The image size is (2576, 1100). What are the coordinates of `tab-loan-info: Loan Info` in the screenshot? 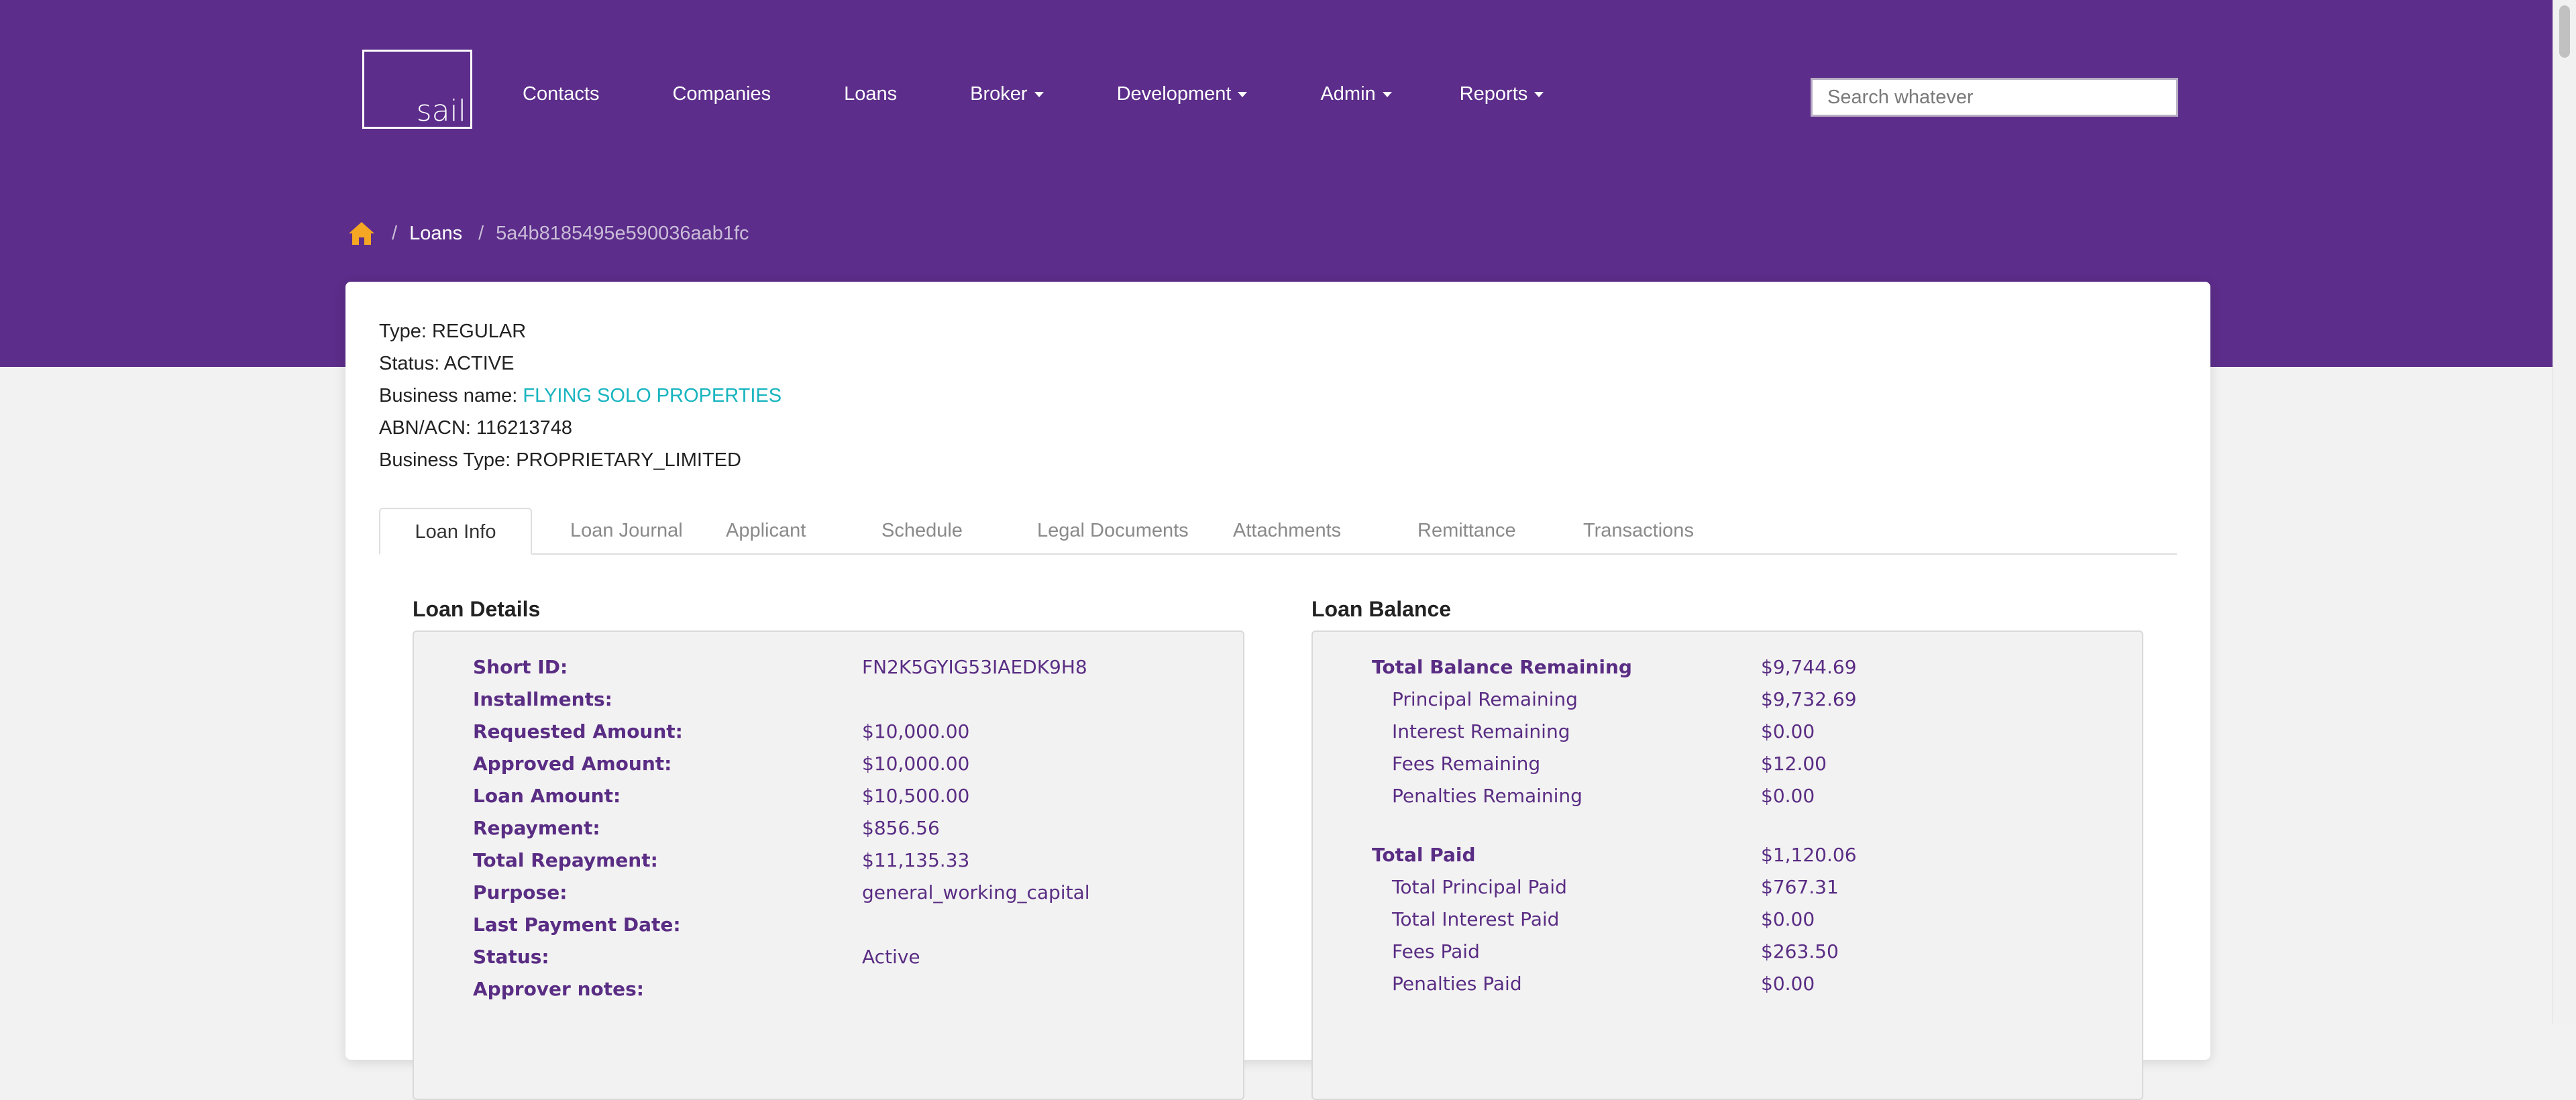 It's located at (455, 532).